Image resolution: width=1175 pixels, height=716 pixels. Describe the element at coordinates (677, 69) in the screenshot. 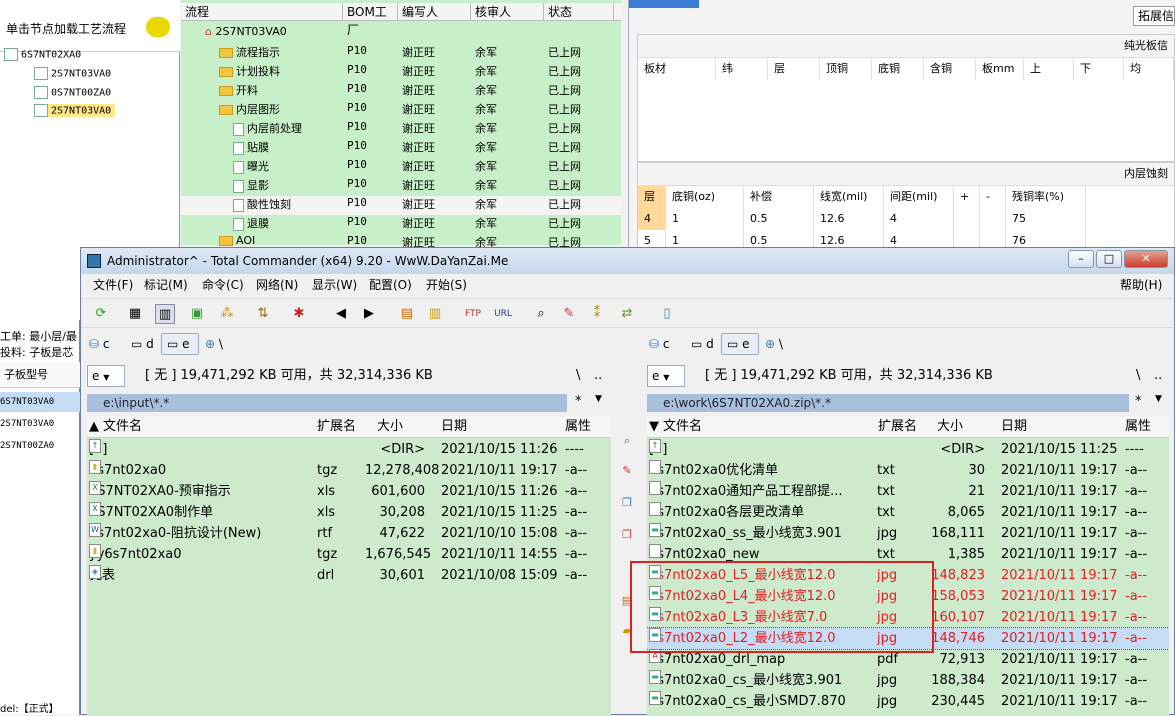

I see `grid-column-header: 板材` at that location.